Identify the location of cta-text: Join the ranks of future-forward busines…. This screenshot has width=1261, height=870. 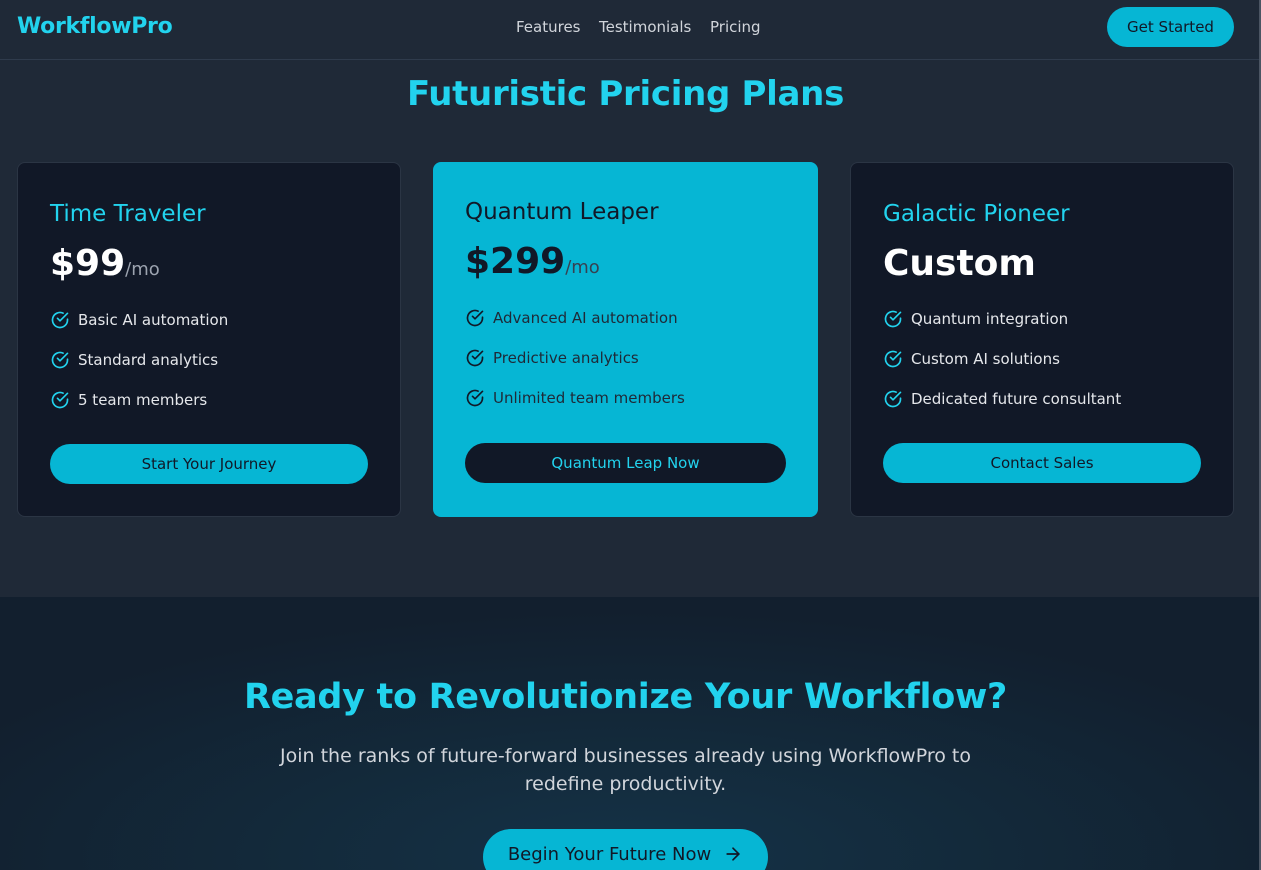
(625, 770).